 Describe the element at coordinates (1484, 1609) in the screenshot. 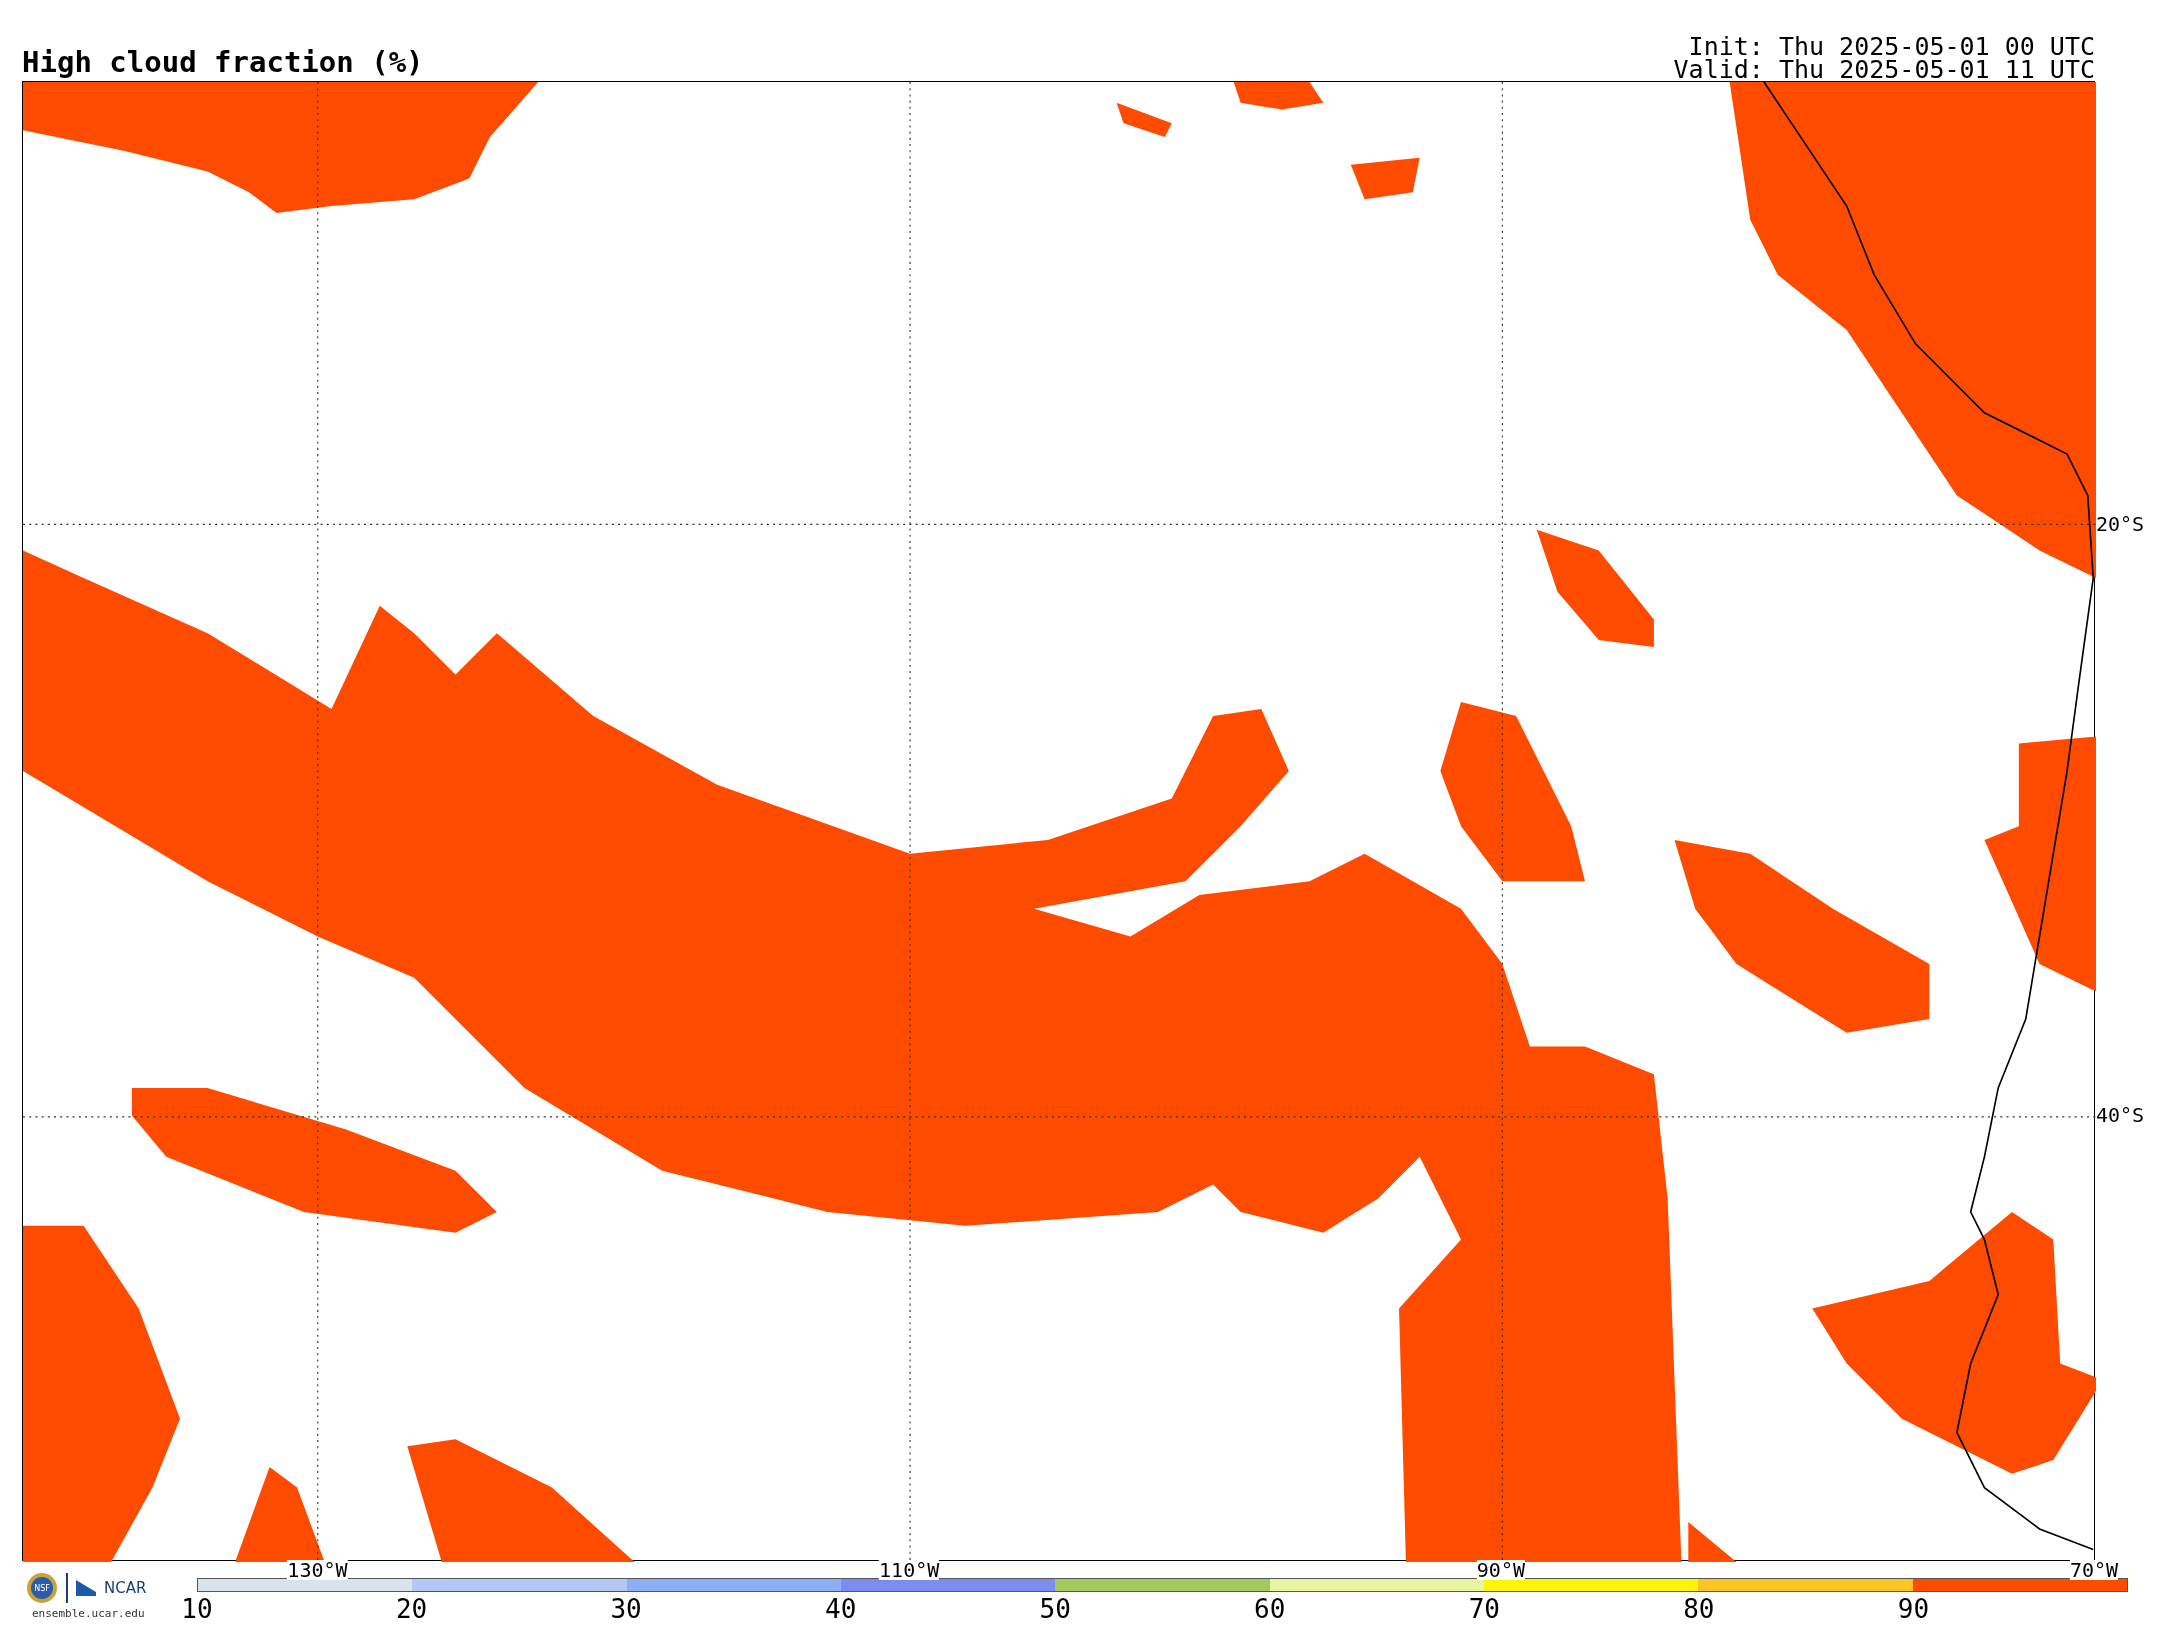

I see `colorbar-tick-label: 70` at that location.